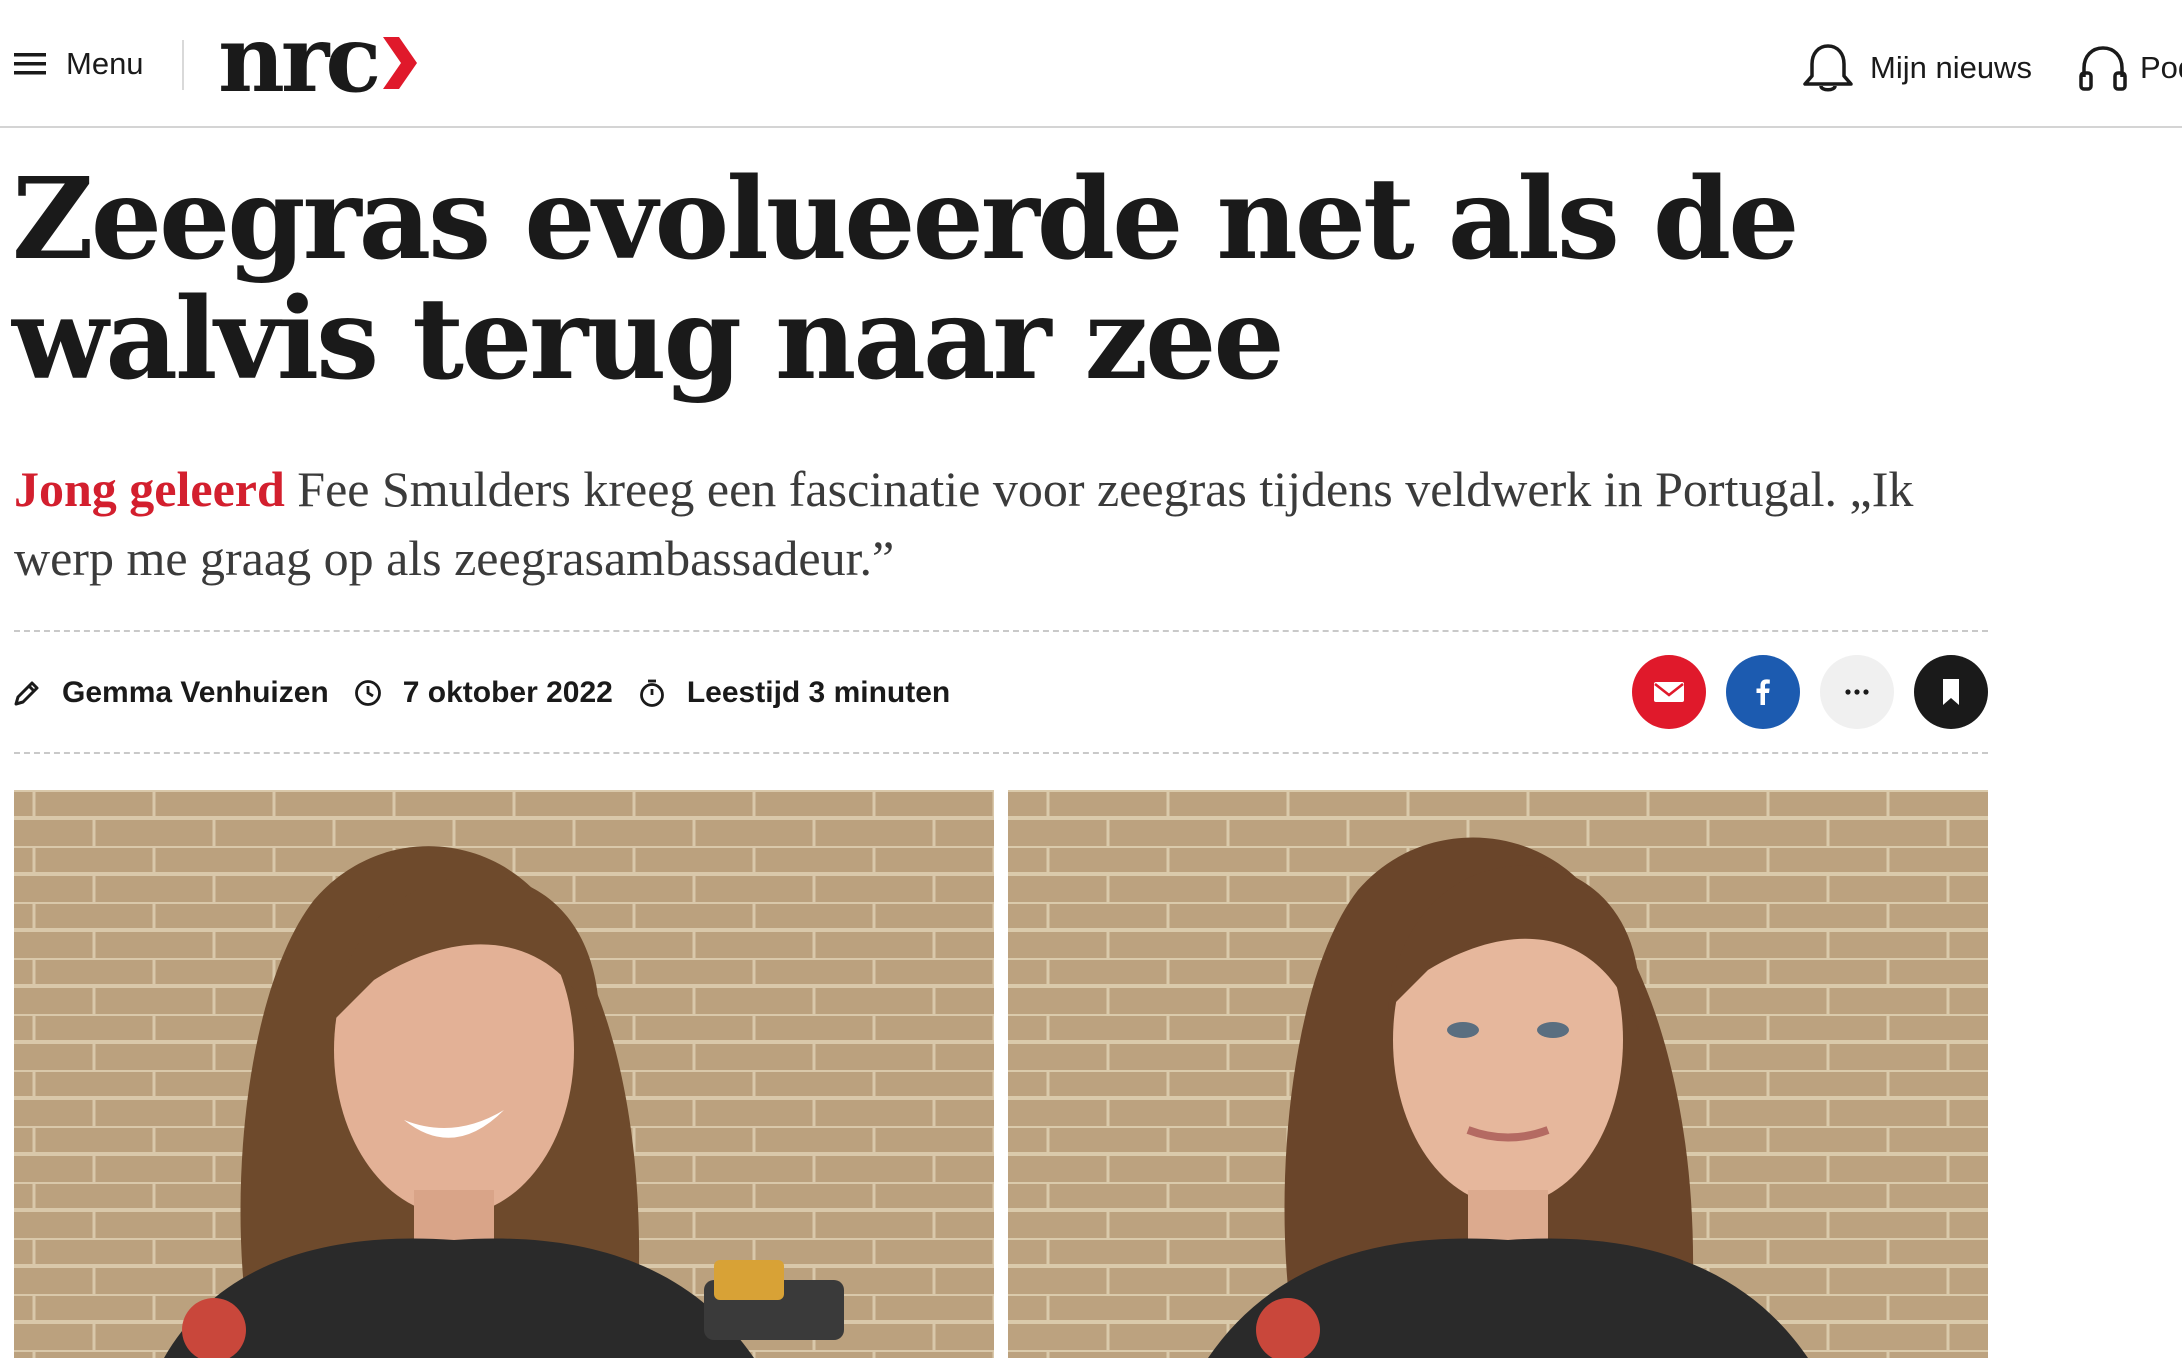 The height and width of the screenshot is (1358, 2182). What do you see at coordinates (507, 692) in the screenshot?
I see `date-text: 7 oktober 2022` at bounding box center [507, 692].